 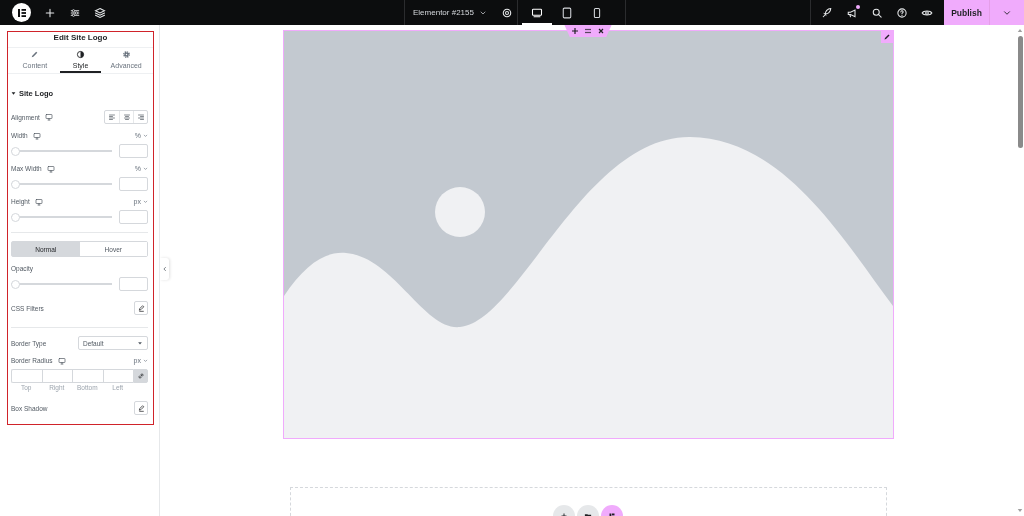 What do you see at coordinates (21, 12) in the screenshot?
I see `elementor-logo-icon` at bounding box center [21, 12].